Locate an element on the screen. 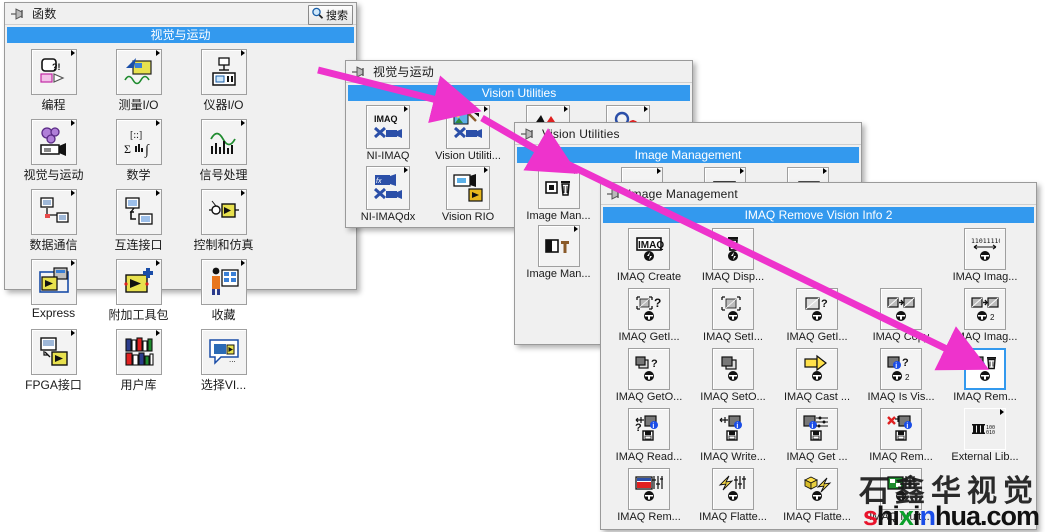 This screenshot has height=532, width=1045. palette-item-control-simulation: 控制和仿真 is located at coordinates (223, 221).